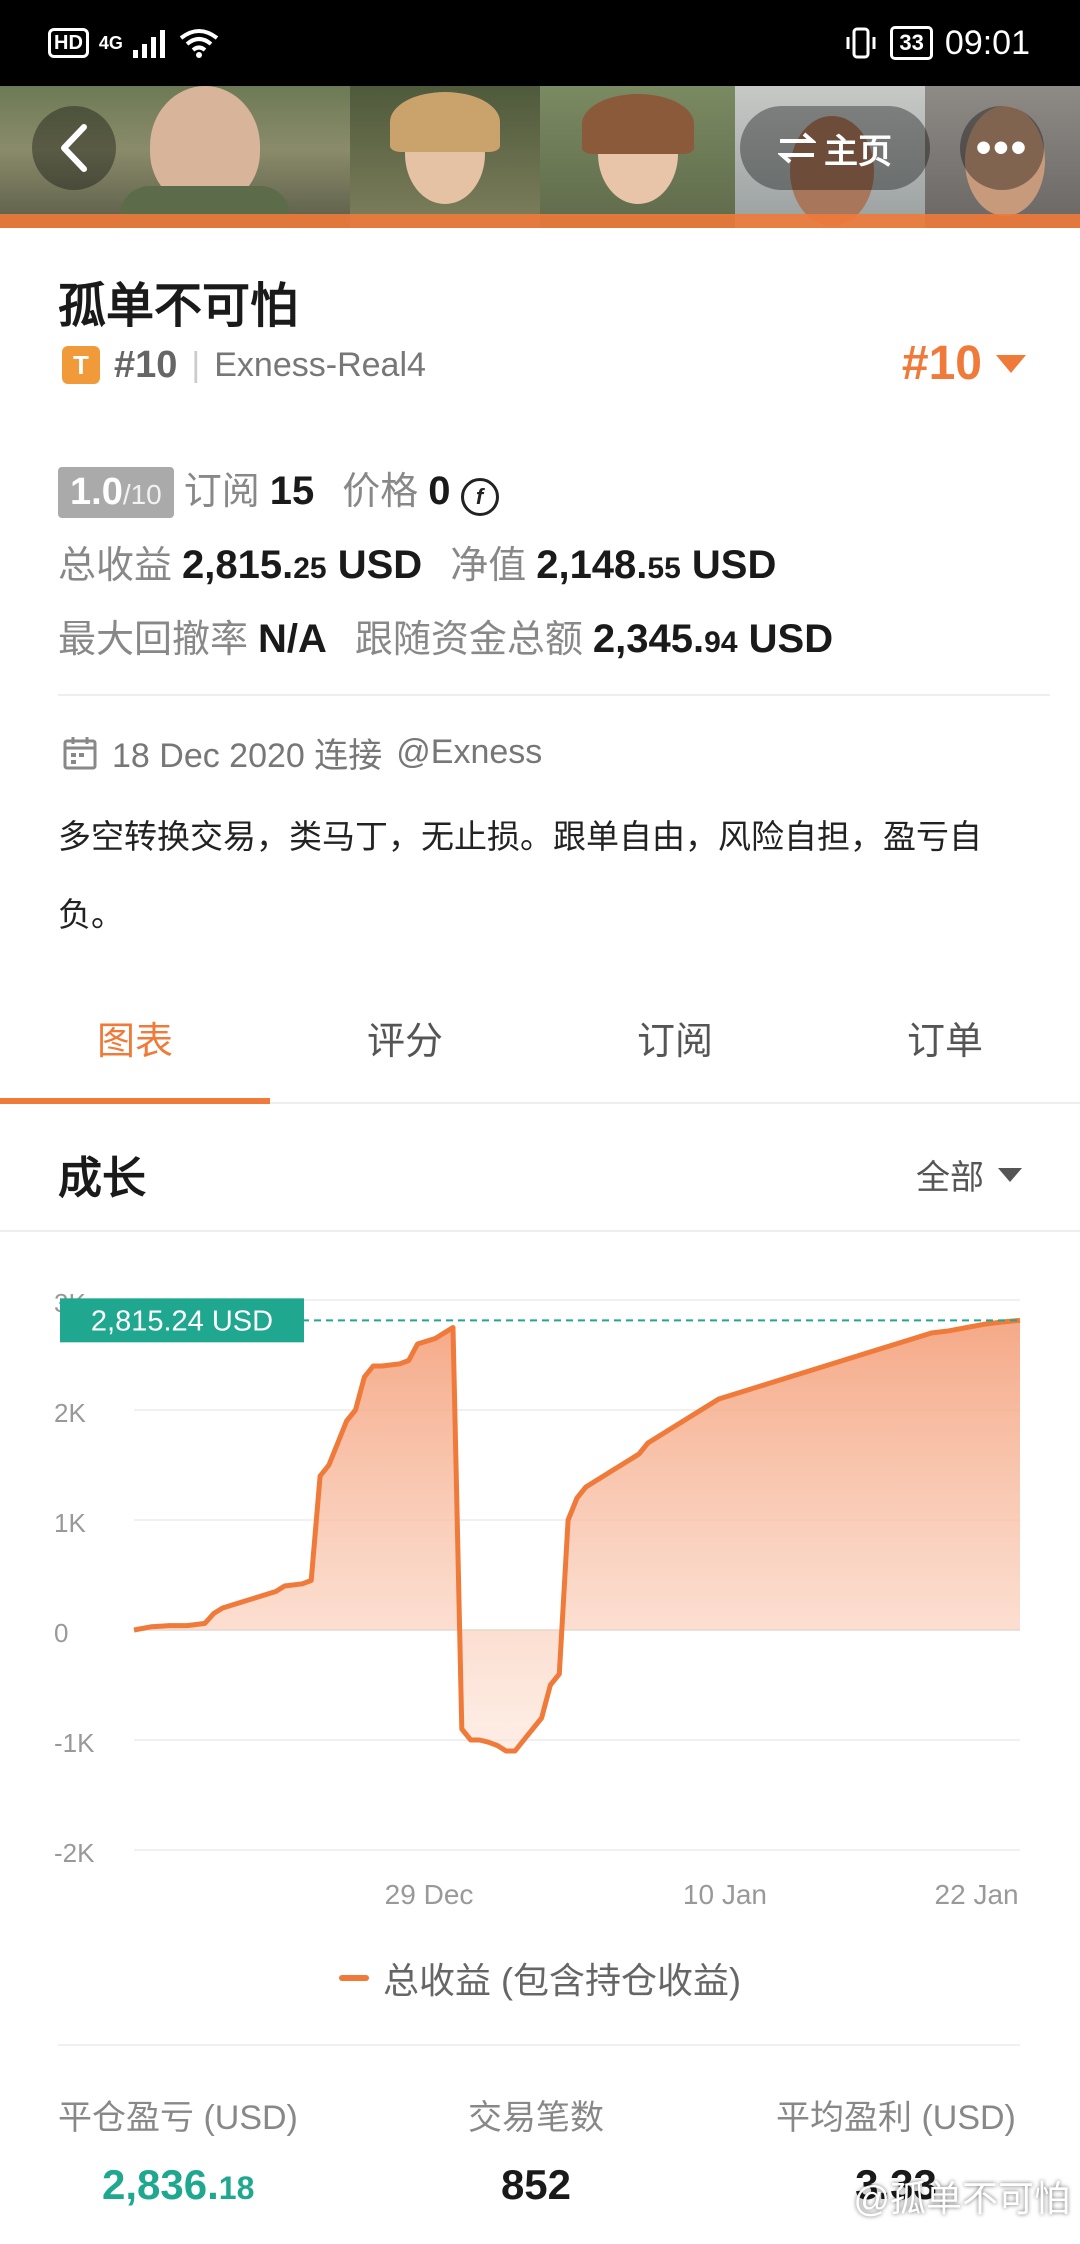 The height and width of the screenshot is (2244, 1080). I want to click on battery-indicator: 33, so click(911, 43).